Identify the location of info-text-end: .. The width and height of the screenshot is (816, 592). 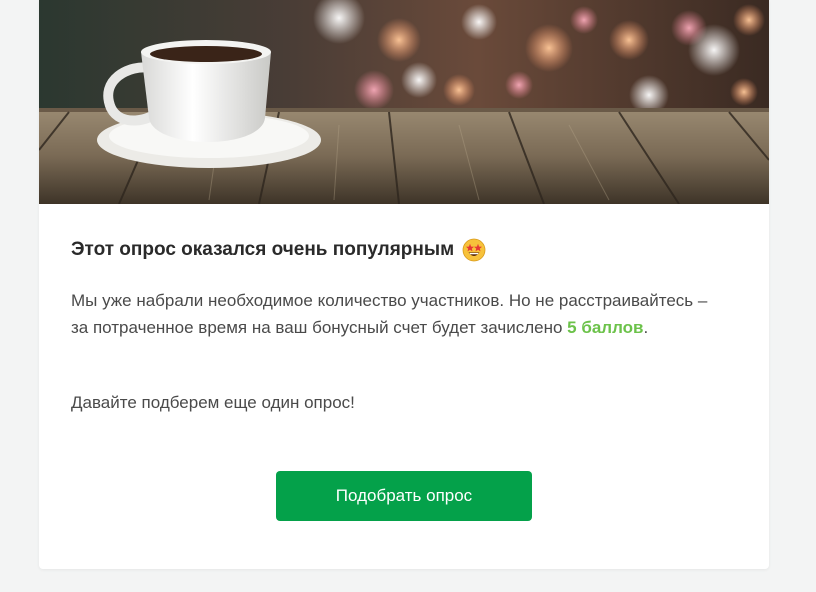
(646, 327).